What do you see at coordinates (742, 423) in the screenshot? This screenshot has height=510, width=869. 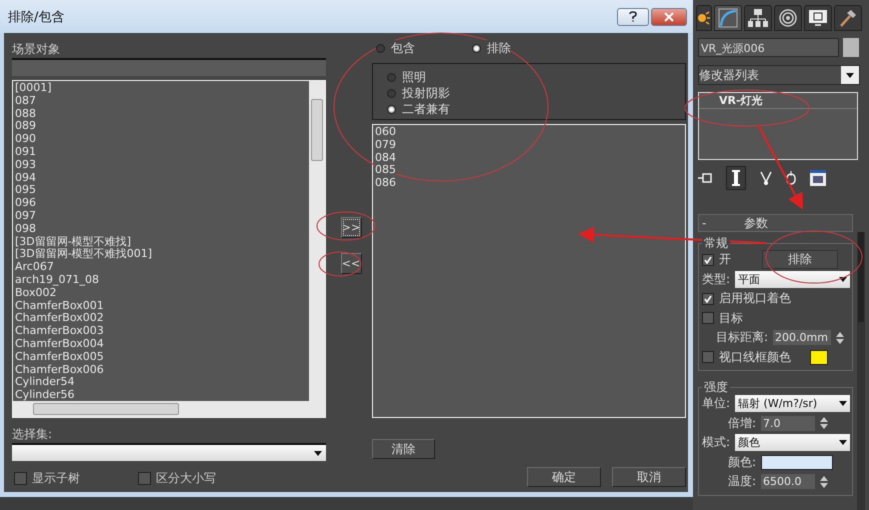 I see `field-label: 倍增:` at bounding box center [742, 423].